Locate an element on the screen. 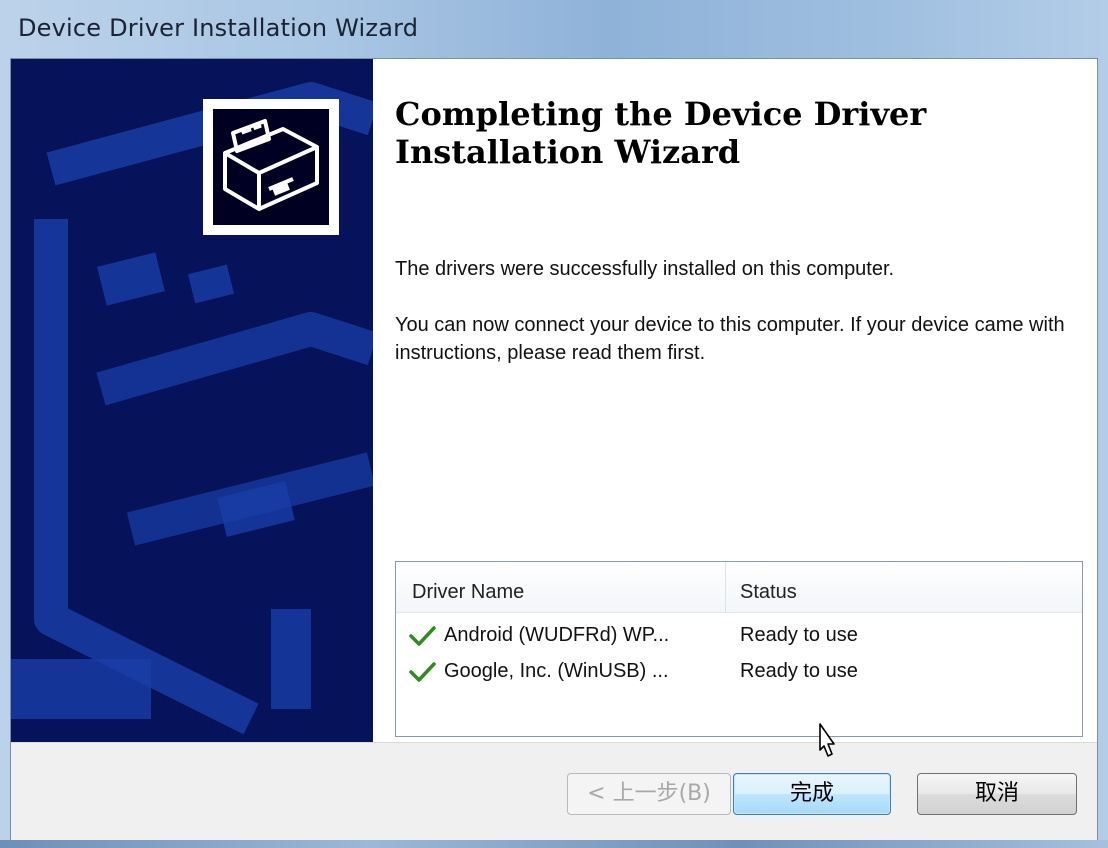  column-header-driver-name: Driver Name is located at coordinates (561, 587).